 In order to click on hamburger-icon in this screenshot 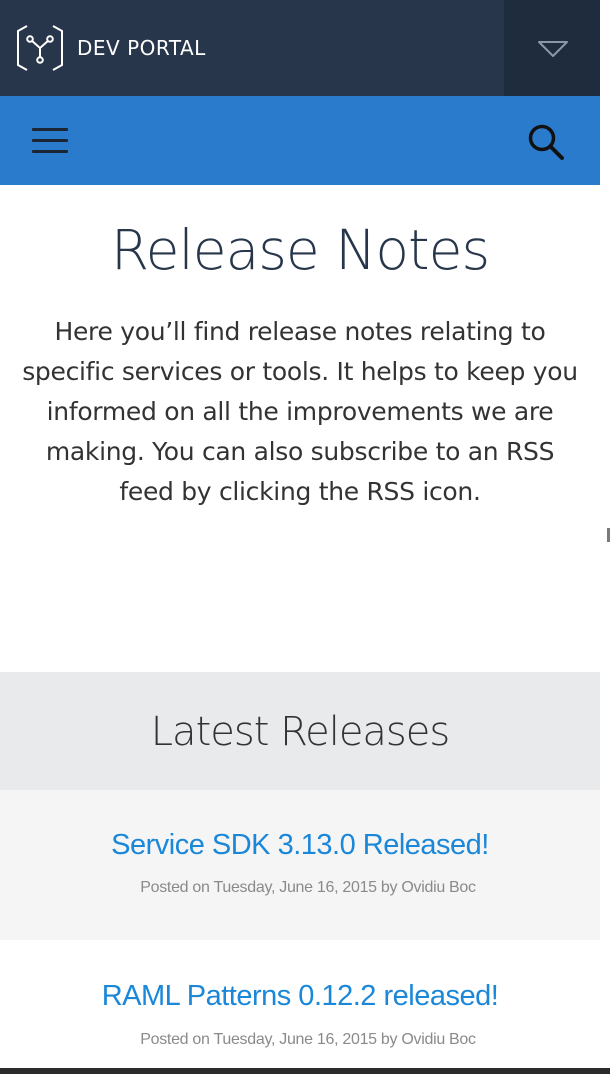, I will do `click(50, 141)`.